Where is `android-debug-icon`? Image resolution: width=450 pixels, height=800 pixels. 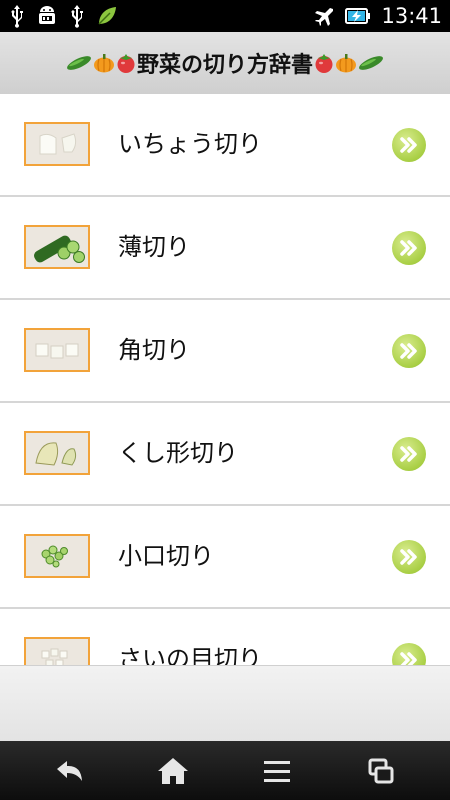
android-debug-icon is located at coordinates (47, 16).